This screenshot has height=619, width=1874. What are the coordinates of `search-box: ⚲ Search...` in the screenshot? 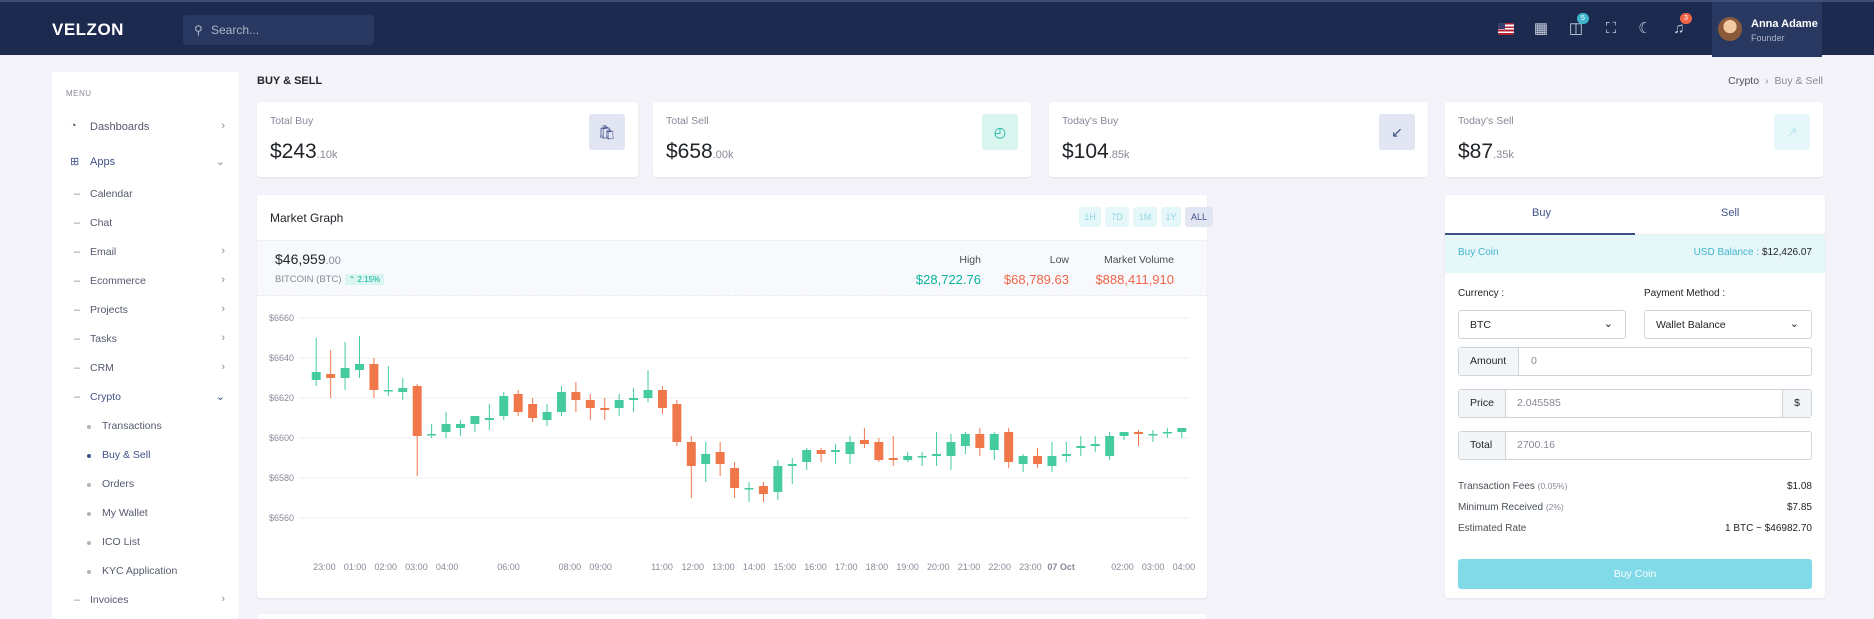 It's located at (278, 30).